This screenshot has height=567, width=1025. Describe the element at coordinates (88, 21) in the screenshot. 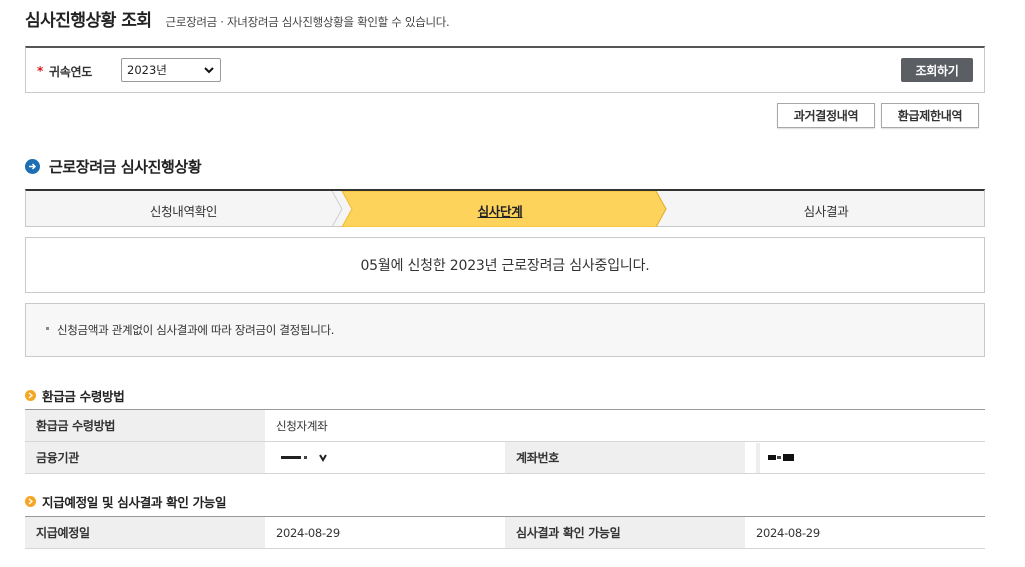

I see `page-title: 심사진행상황 조회` at that location.